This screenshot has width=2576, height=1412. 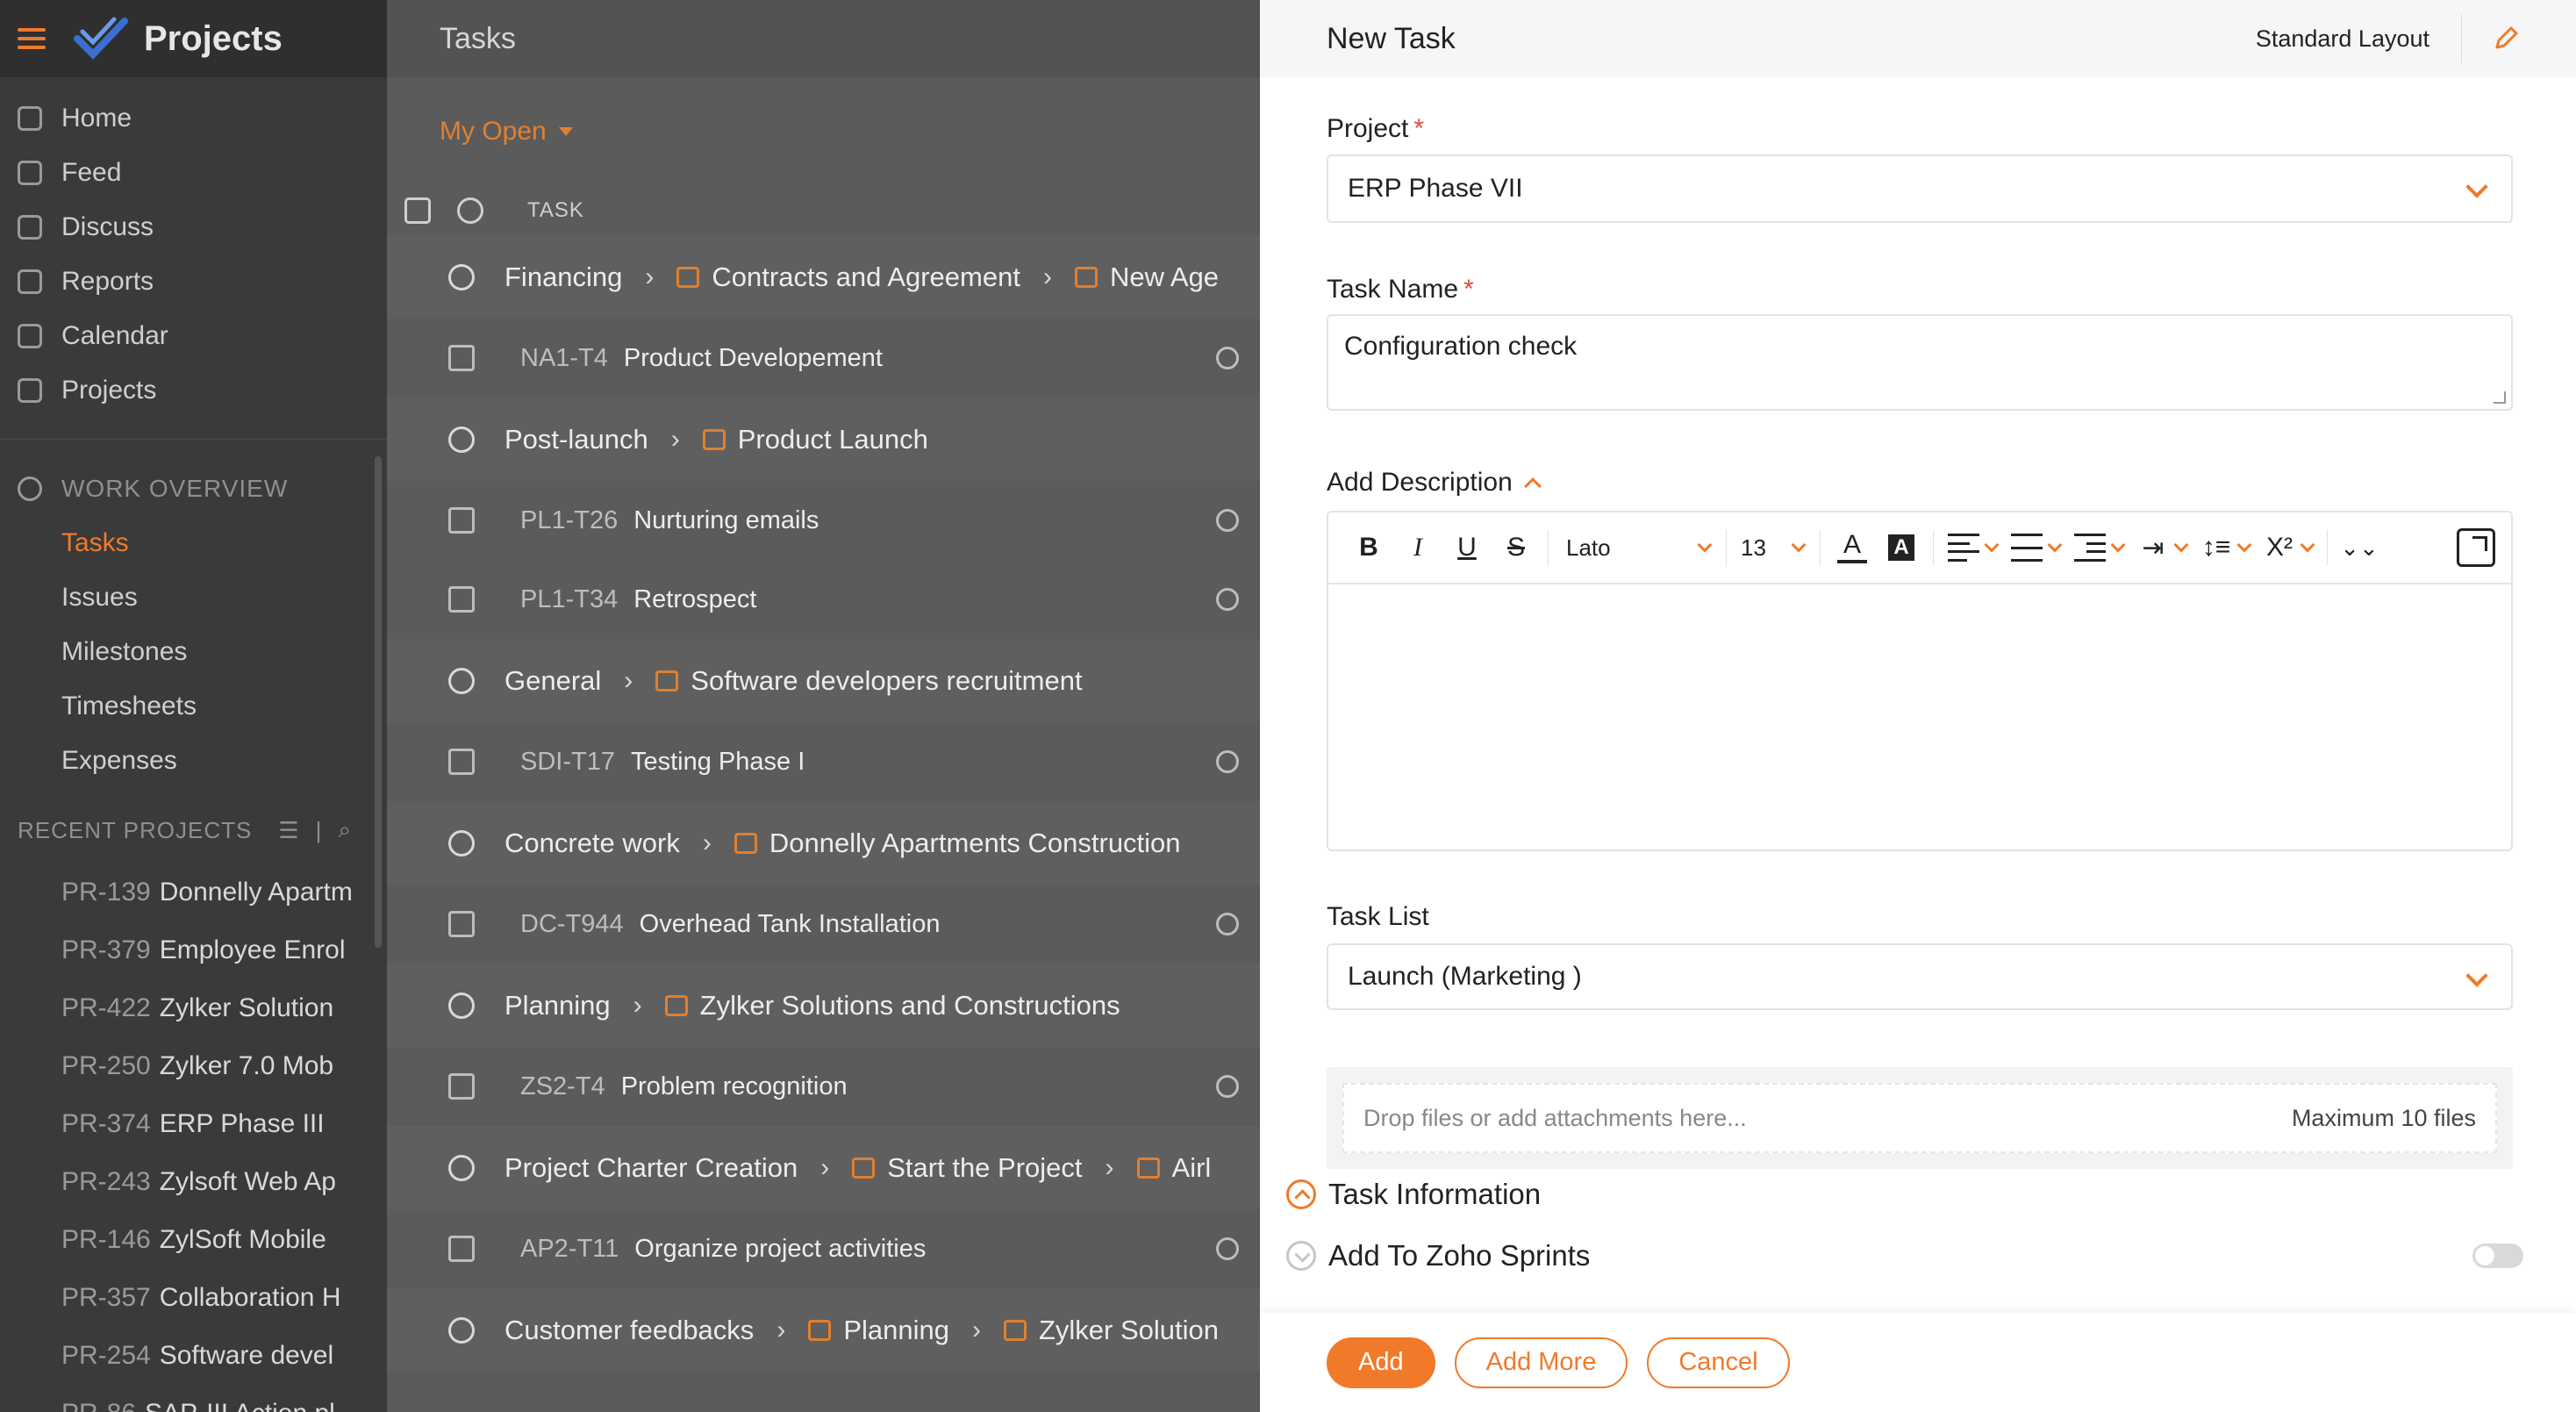 I want to click on list-dropdown, so click(x=2035, y=547).